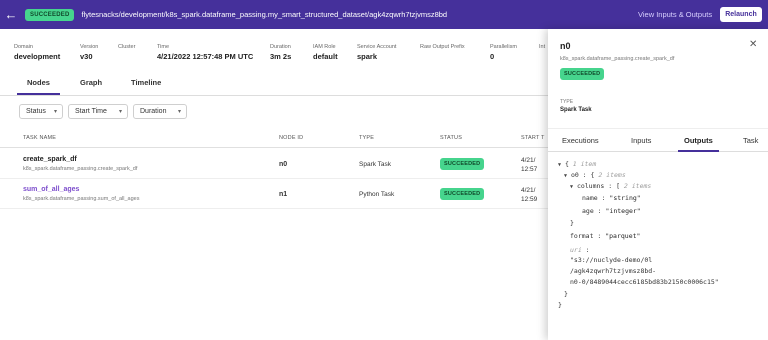 This screenshot has height=340, width=768. Describe the element at coordinates (529, 199) in the screenshot. I see `start-clock: 12:59` at that location.